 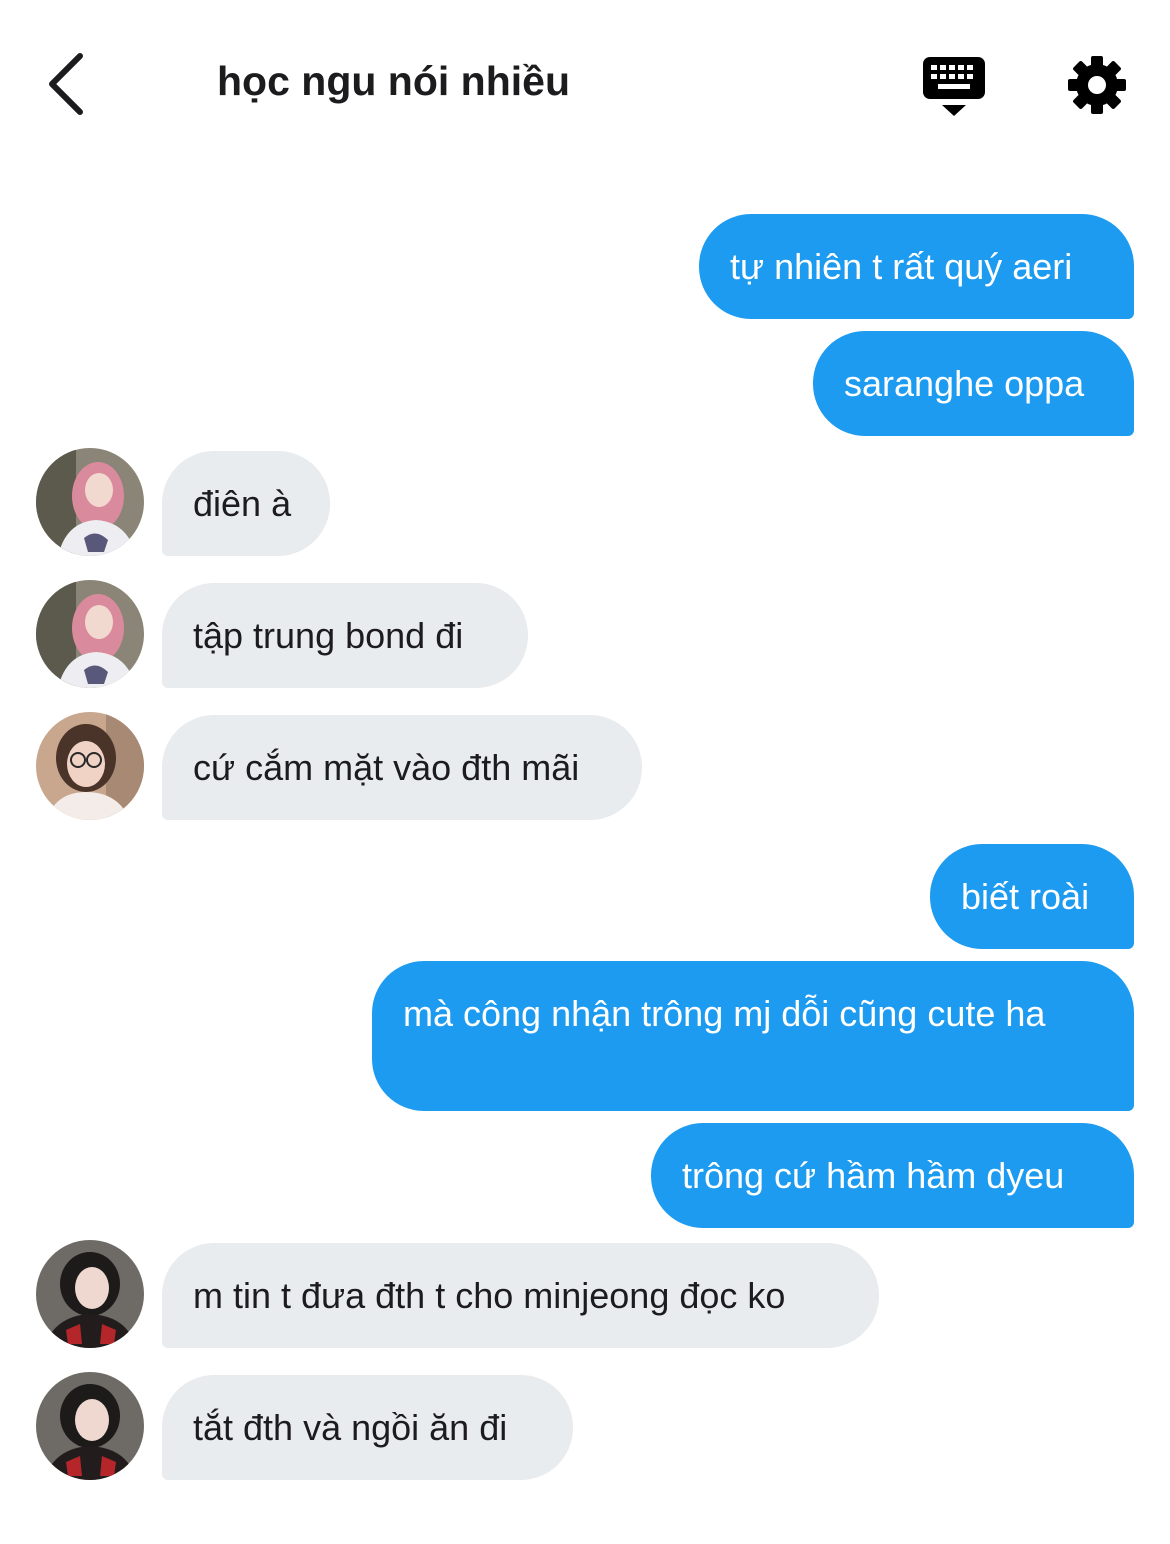 I want to click on message-text: trông cứ hầm hầm dyeu, so click(x=873, y=1175).